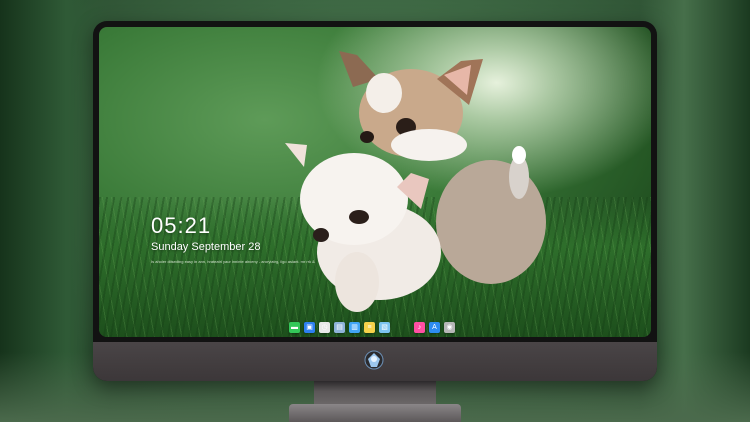 The height and width of the screenshot is (422, 750). Describe the element at coordinates (357, 282) in the screenshot. I see `puppy-front-leg` at that location.